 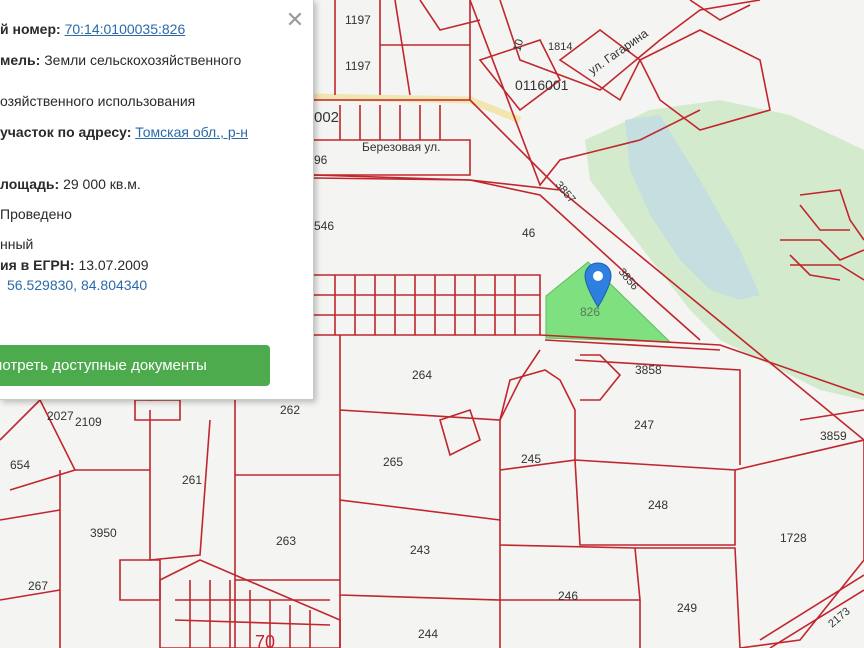 What do you see at coordinates (30, 29) in the screenshot?
I see `cadastral-number-label: й номер:` at bounding box center [30, 29].